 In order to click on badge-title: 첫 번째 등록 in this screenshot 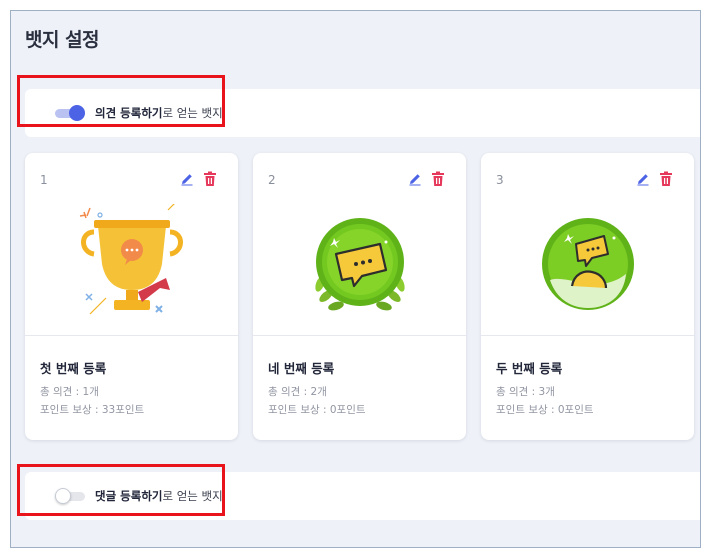, I will do `click(73, 368)`.